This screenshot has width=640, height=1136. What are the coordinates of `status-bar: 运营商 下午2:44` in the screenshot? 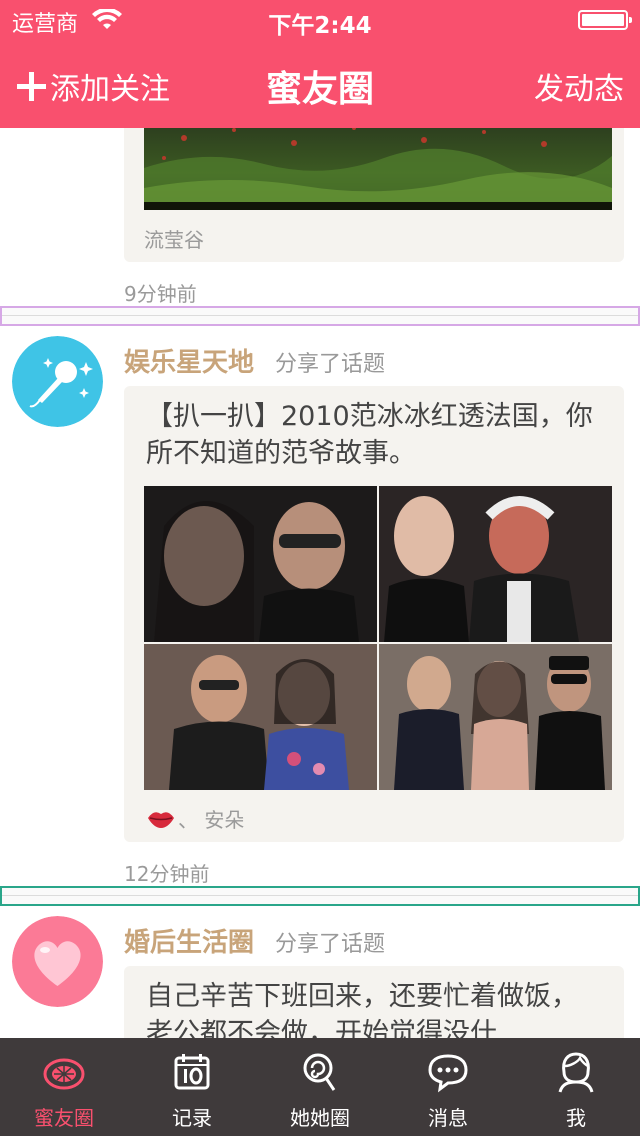 It's located at (320, 20).